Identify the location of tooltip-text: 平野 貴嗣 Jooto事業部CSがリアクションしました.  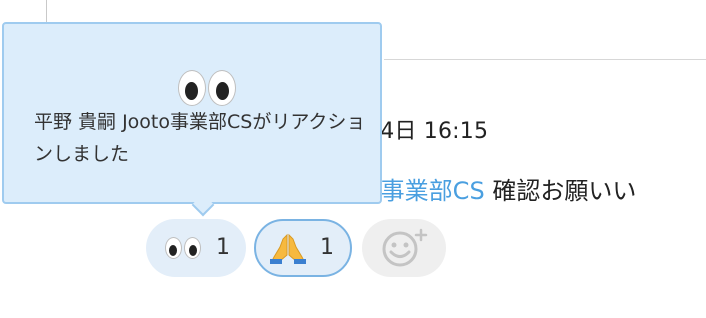
(200, 138).